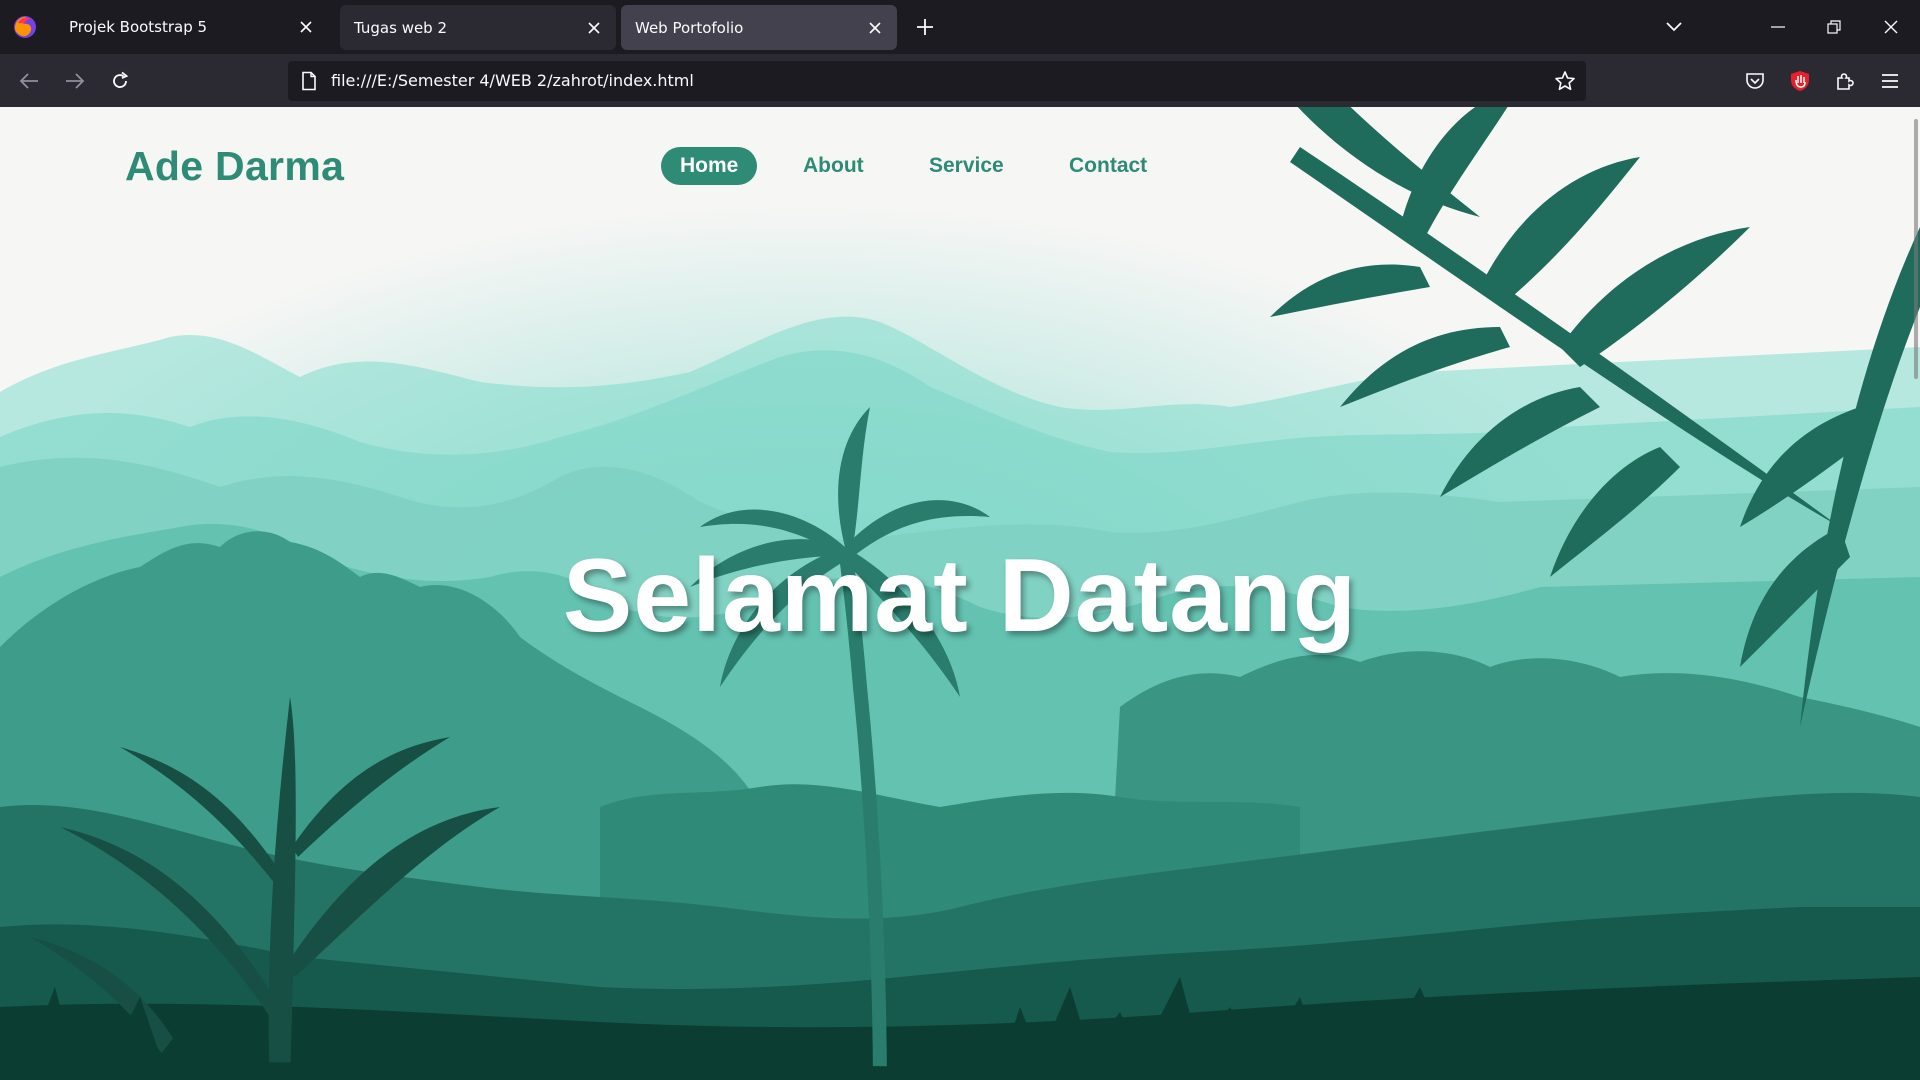 The width and height of the screenshot is (1920, 1080). I want to click on plus-icon, so click(925, 27).